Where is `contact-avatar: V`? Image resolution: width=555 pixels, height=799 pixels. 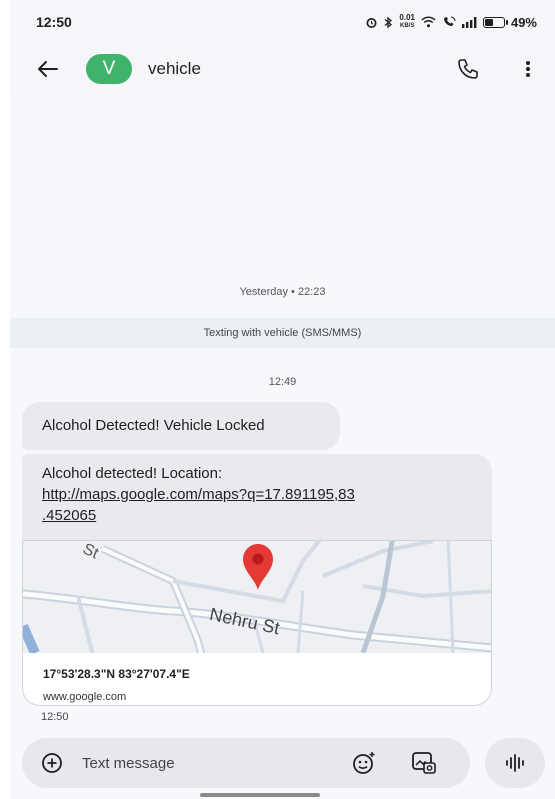 contact-avatar: V is located at coordinates (109, 69).